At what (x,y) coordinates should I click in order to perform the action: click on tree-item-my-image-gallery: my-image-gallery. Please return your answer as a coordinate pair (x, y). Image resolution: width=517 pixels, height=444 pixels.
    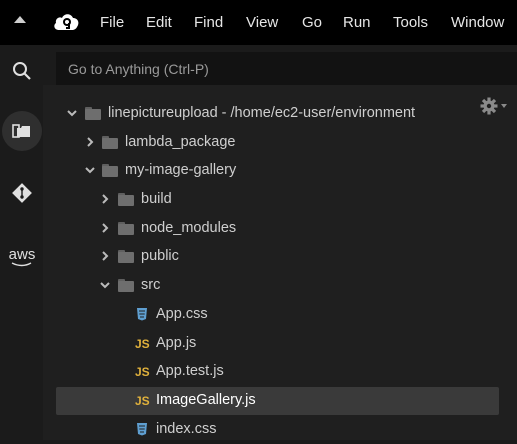
    Looking at the image, I should click on (277, 171).